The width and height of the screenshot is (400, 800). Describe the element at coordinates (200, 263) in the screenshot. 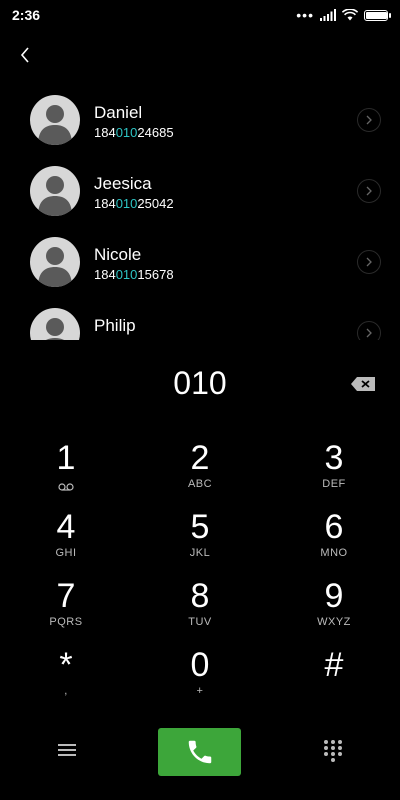

I see `contact-row-nicole: Nicole 18401015678` at that location.